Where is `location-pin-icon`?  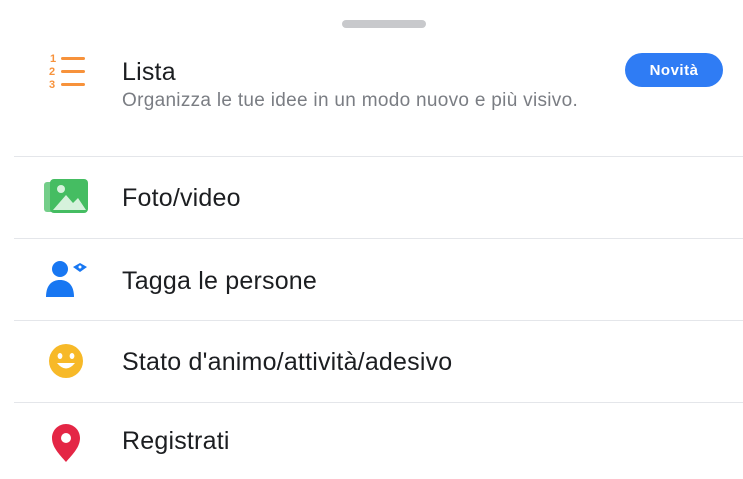
location-pin-icon is located at coordinates (66, 443).